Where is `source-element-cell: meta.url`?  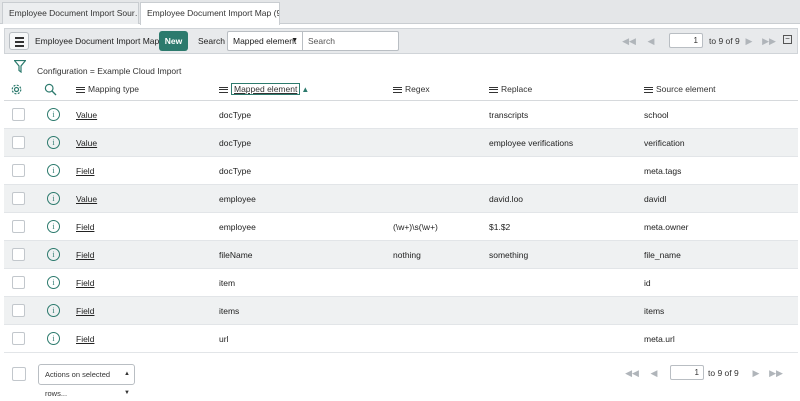 source-element-cell: meta.url is located at coordinates (659, 339).